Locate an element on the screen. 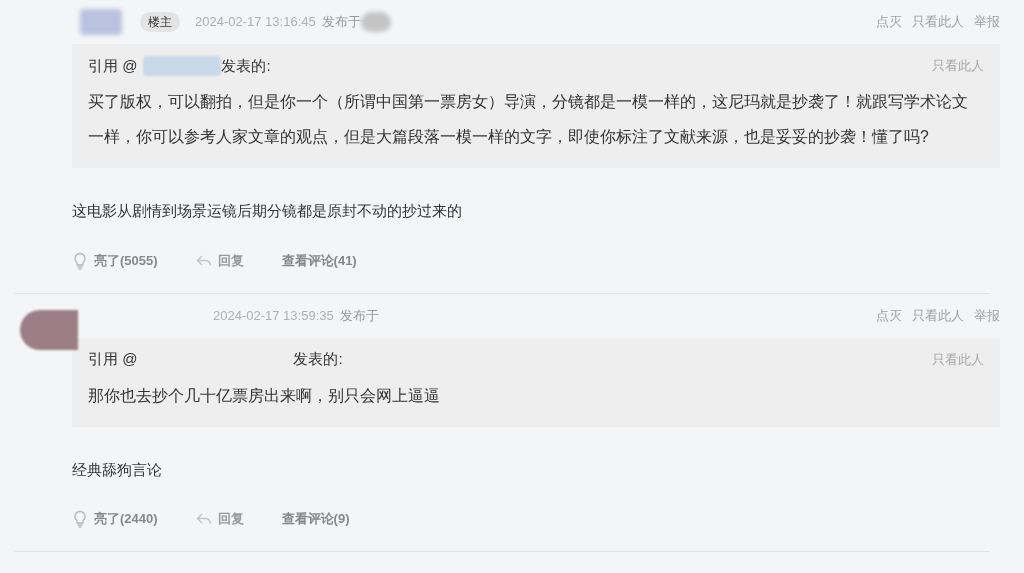  quote-text: 买了版权，可以翻拍，但是你一个（所谓中国第一票房女）导演，分镜都是一模一样的，这尼玛就是抄袭了！就跟写学术论文一样，你可以参考人家文章的观点，但是大篇段落一模一样的文字，即使你标注了文献来源，也是妥妥的抄袭！懂了吗? is located at coordinates (528, 119).